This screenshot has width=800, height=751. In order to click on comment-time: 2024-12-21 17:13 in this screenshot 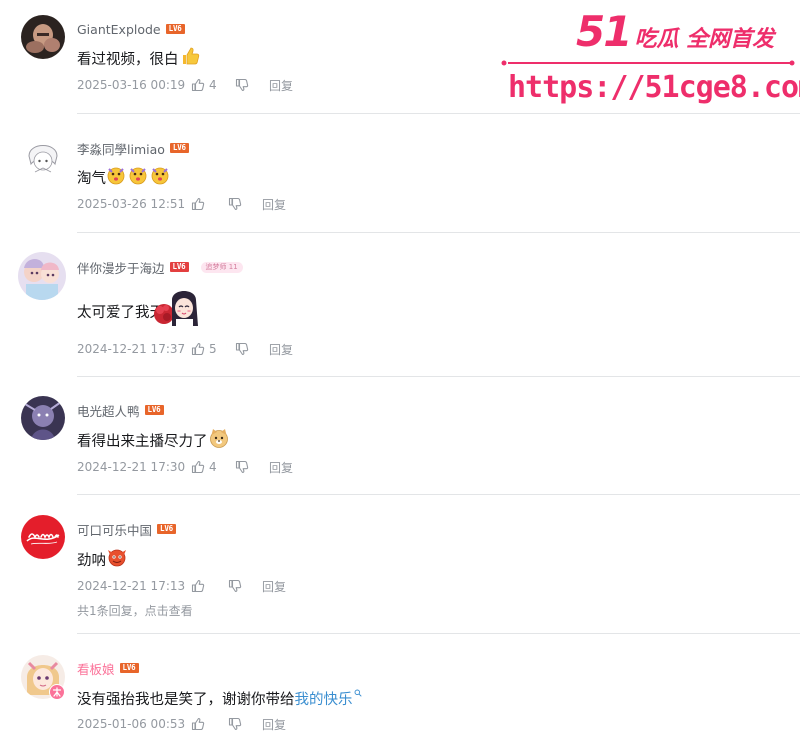, I will do `click(131, 586)`.